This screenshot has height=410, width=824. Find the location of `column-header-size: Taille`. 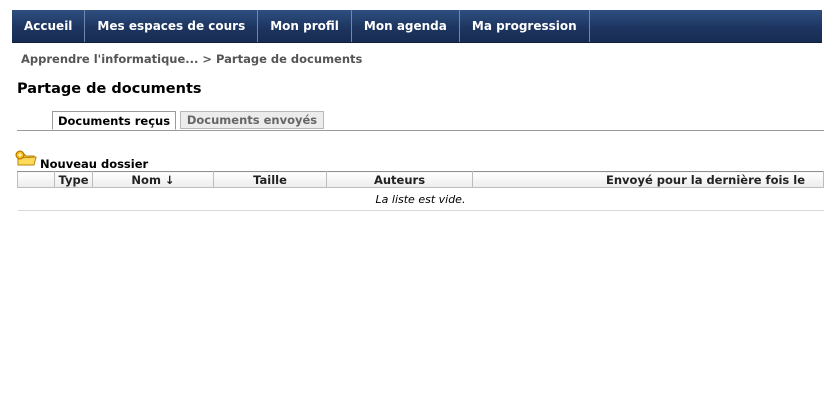

column-header-size: Taille is located at coordinates (270, 179).